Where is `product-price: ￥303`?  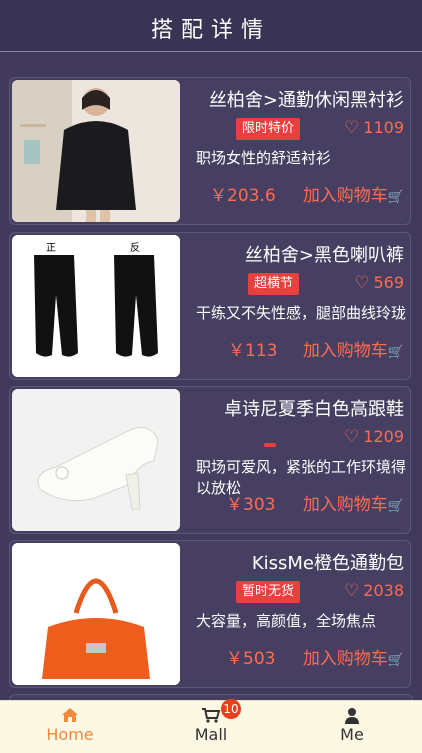 product-price: ￥303 is located at coordinates (251, 505).